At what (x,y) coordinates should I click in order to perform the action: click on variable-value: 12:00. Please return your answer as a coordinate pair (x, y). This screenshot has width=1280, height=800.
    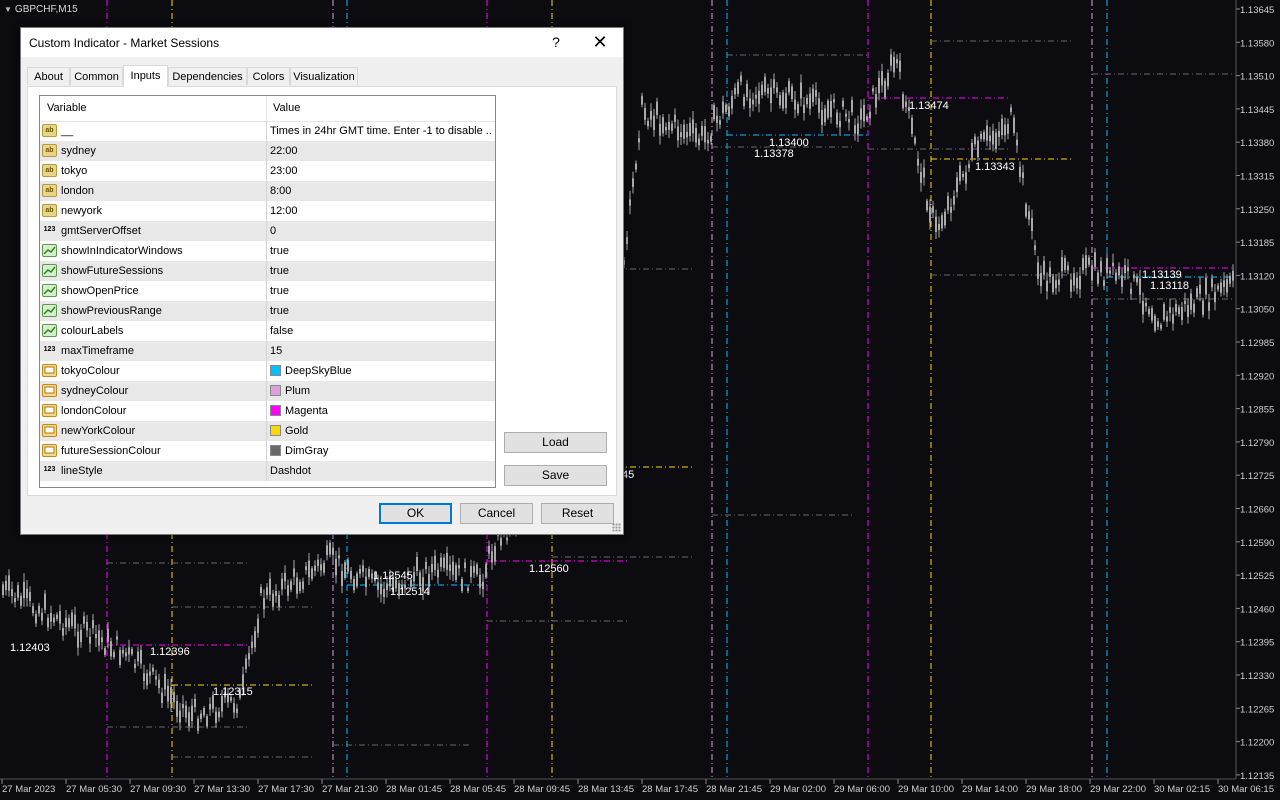
    Looking at the image, I should click on (381, 211).